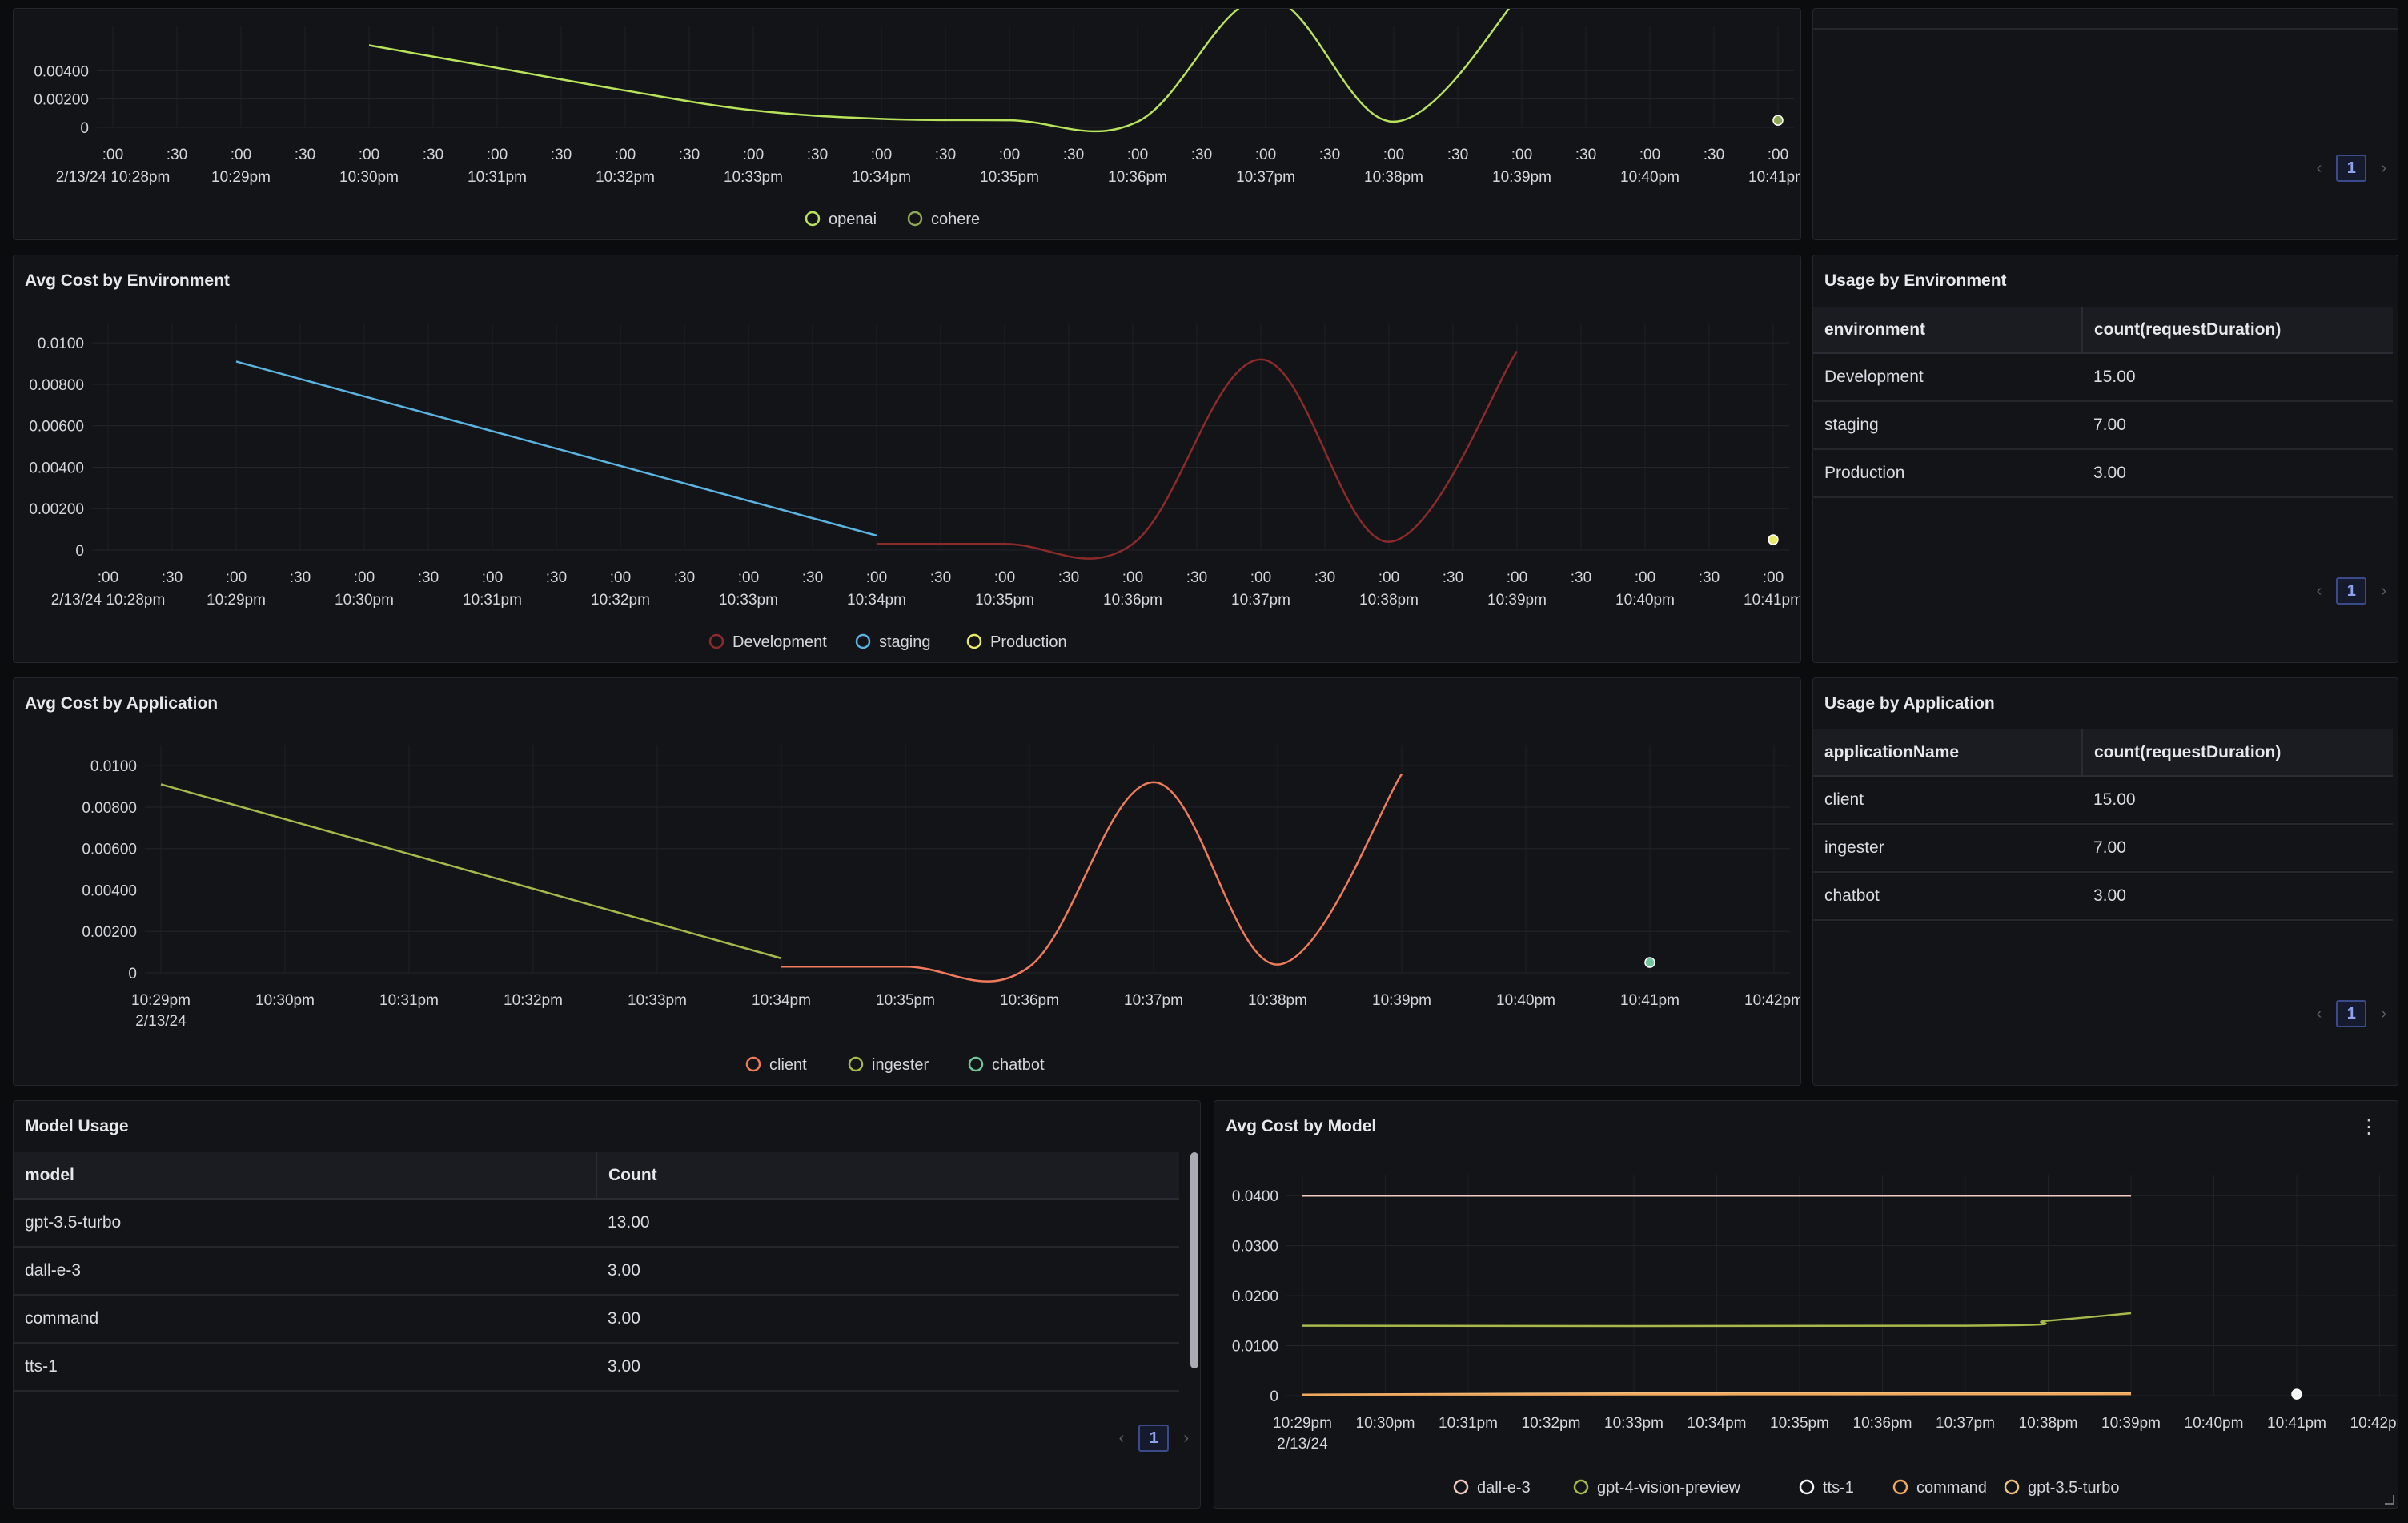  I want to click on table-row: command 3.00, so click(596, 1319).